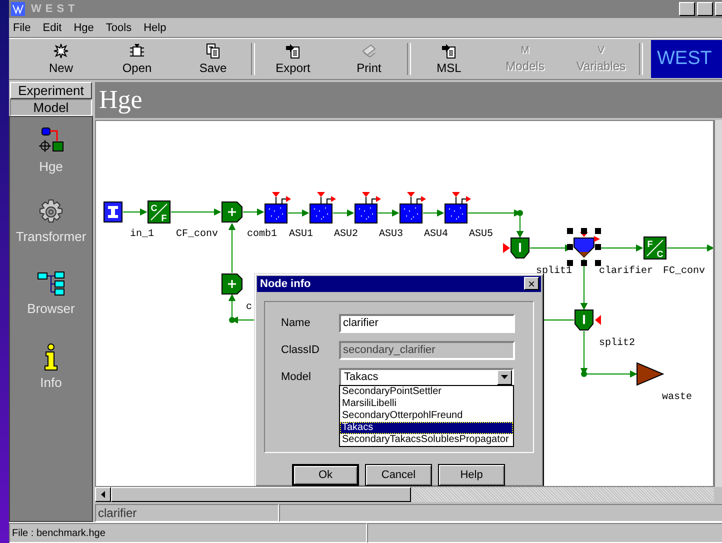  I want to click on app-icon, so click(18, 9).